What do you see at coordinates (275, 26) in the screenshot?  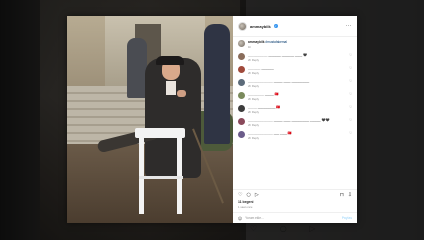 I see `verified-badge-icon: ✓` at bounding box center [275, 26].